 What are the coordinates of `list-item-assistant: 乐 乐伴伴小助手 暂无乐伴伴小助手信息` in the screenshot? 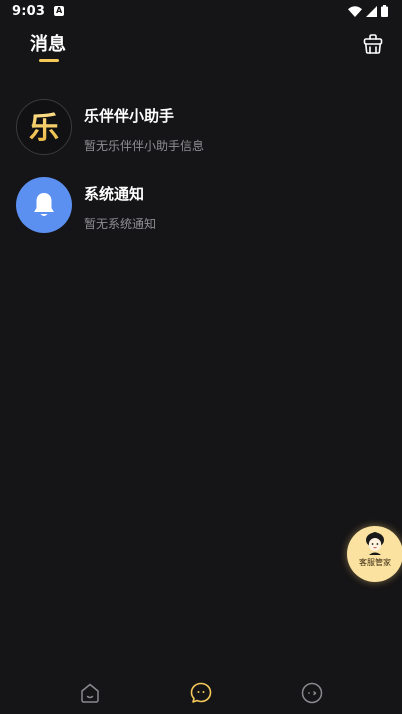 It's located at (201, 133).